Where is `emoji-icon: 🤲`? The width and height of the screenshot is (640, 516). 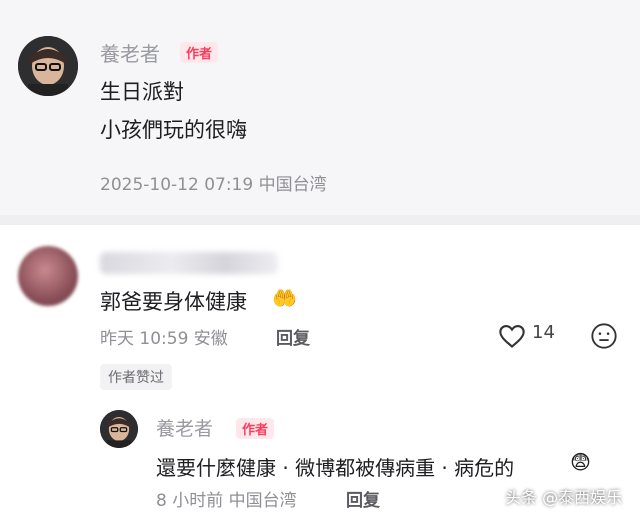 emoji-icon: 🤲 is located at coordinates (284, 298).